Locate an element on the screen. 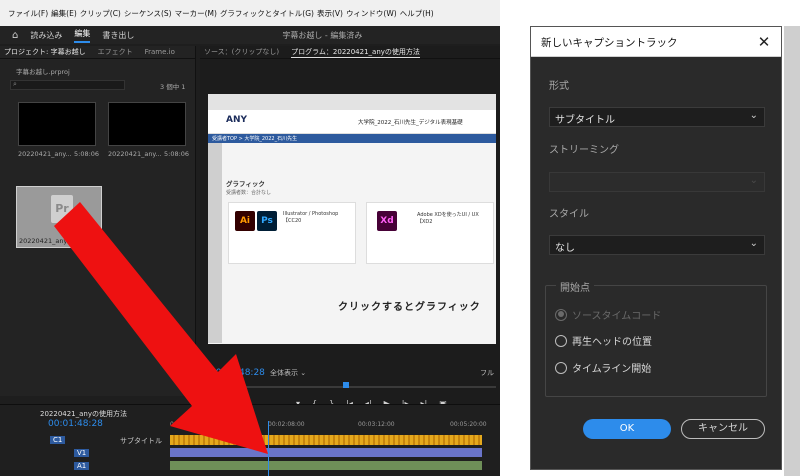 This screenshot has height=476, width=800. photoshop-icon: Ps is located at coordinates (267, 221).